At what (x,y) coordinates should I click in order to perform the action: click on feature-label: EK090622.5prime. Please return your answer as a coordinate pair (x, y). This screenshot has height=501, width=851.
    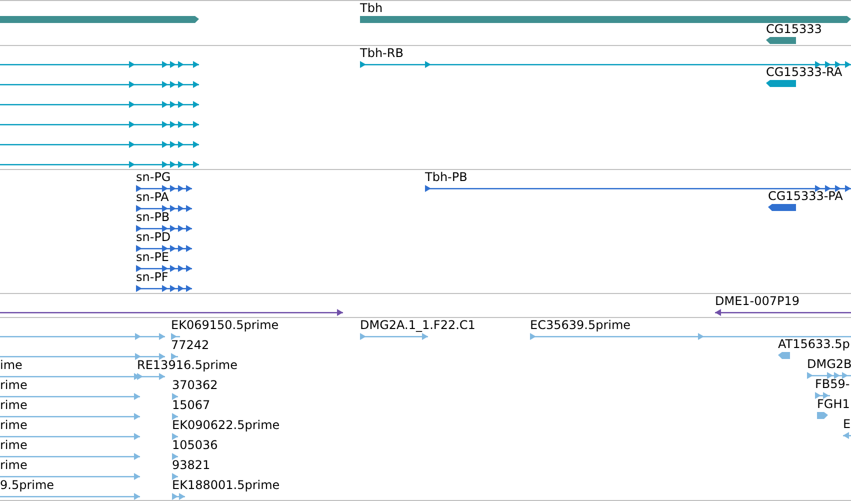
    Looking at the image, I should click on (226, 425).